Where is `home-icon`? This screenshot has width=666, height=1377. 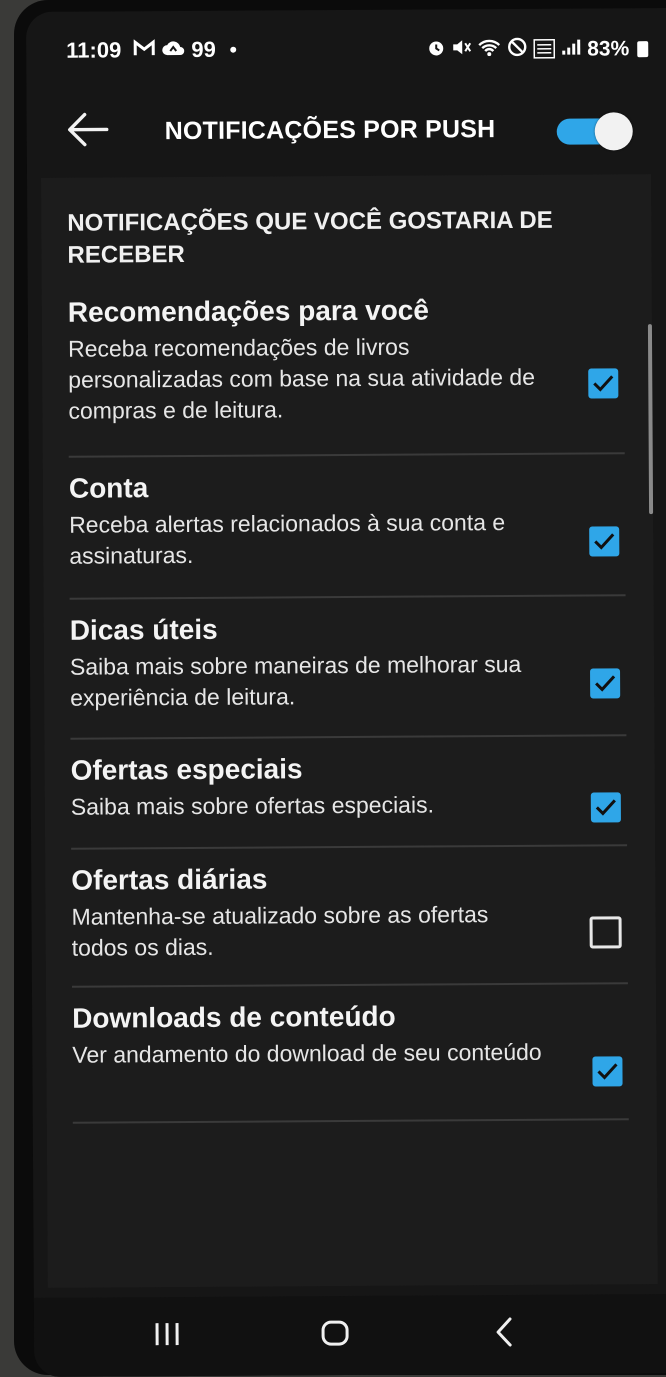 home-icon is located at coordinates (335, 1334).